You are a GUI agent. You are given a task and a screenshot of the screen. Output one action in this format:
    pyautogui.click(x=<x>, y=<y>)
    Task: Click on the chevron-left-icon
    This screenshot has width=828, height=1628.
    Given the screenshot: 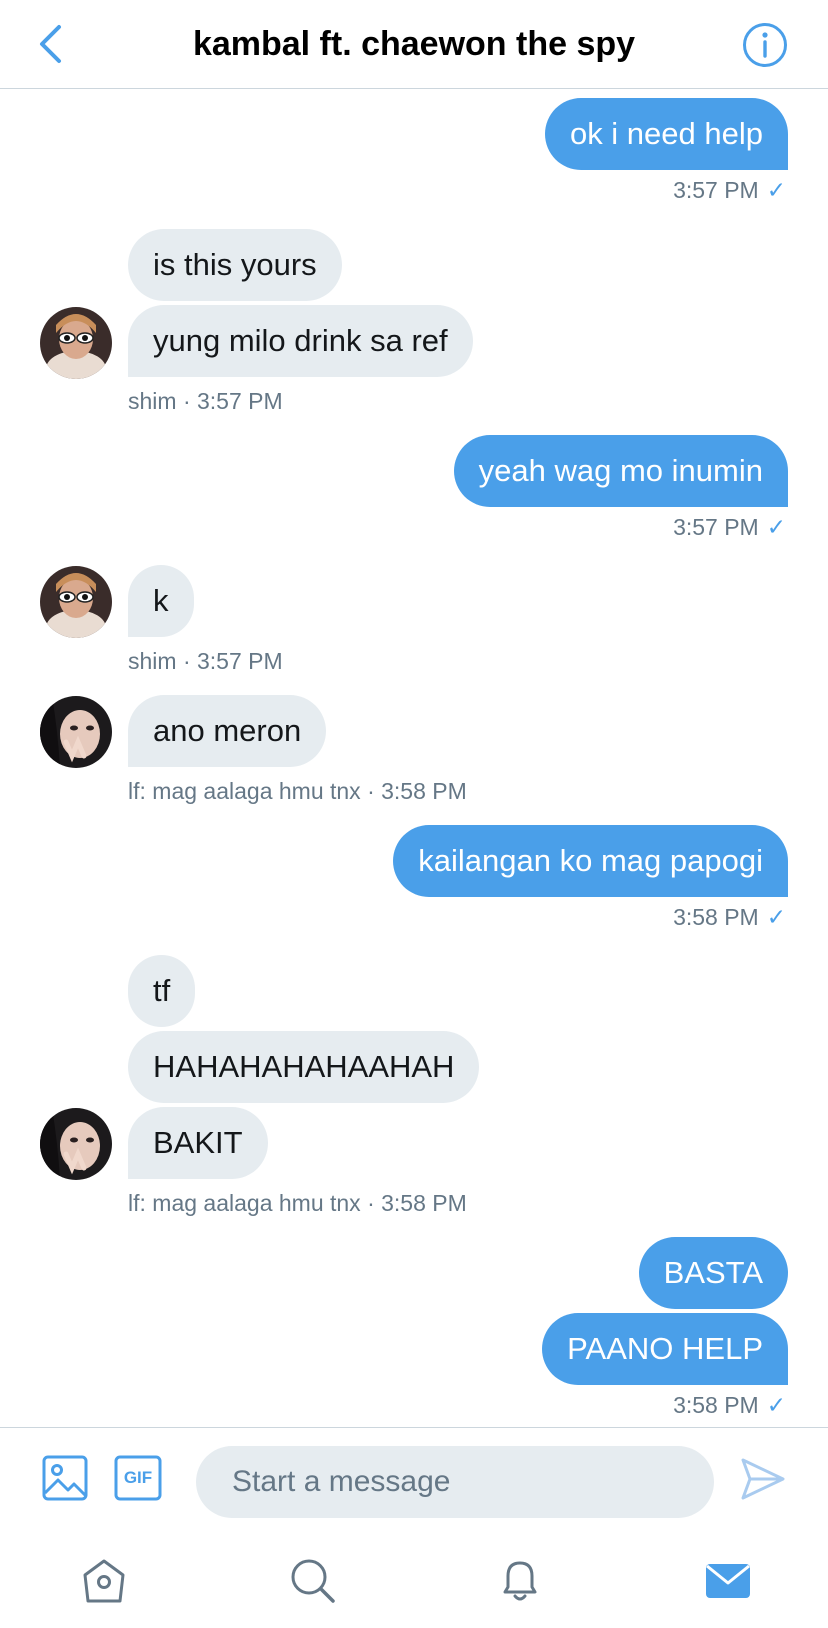 What is the action you would take?
    pyautogui.click(x=50, y=44)
    